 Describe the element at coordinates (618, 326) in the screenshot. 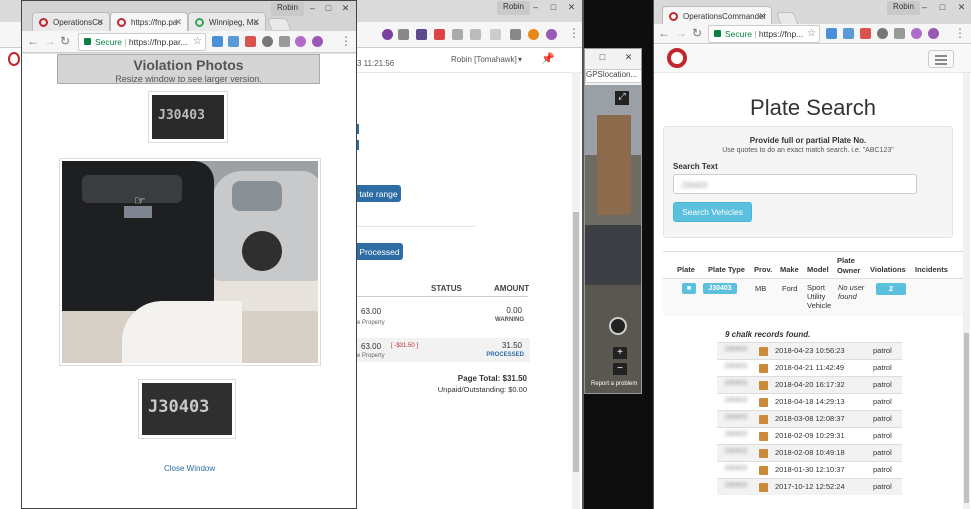

I see `compass-icon` at that location.